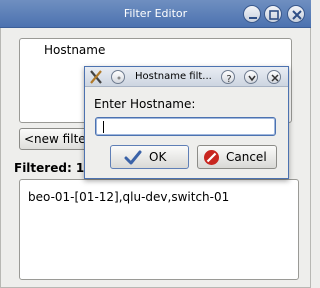 The width and height of the screenshot is (320, 288). What do you see at coordinates (185, 126) in the screenshot?
I see `hostname-input` at bounding box center [185, 126].